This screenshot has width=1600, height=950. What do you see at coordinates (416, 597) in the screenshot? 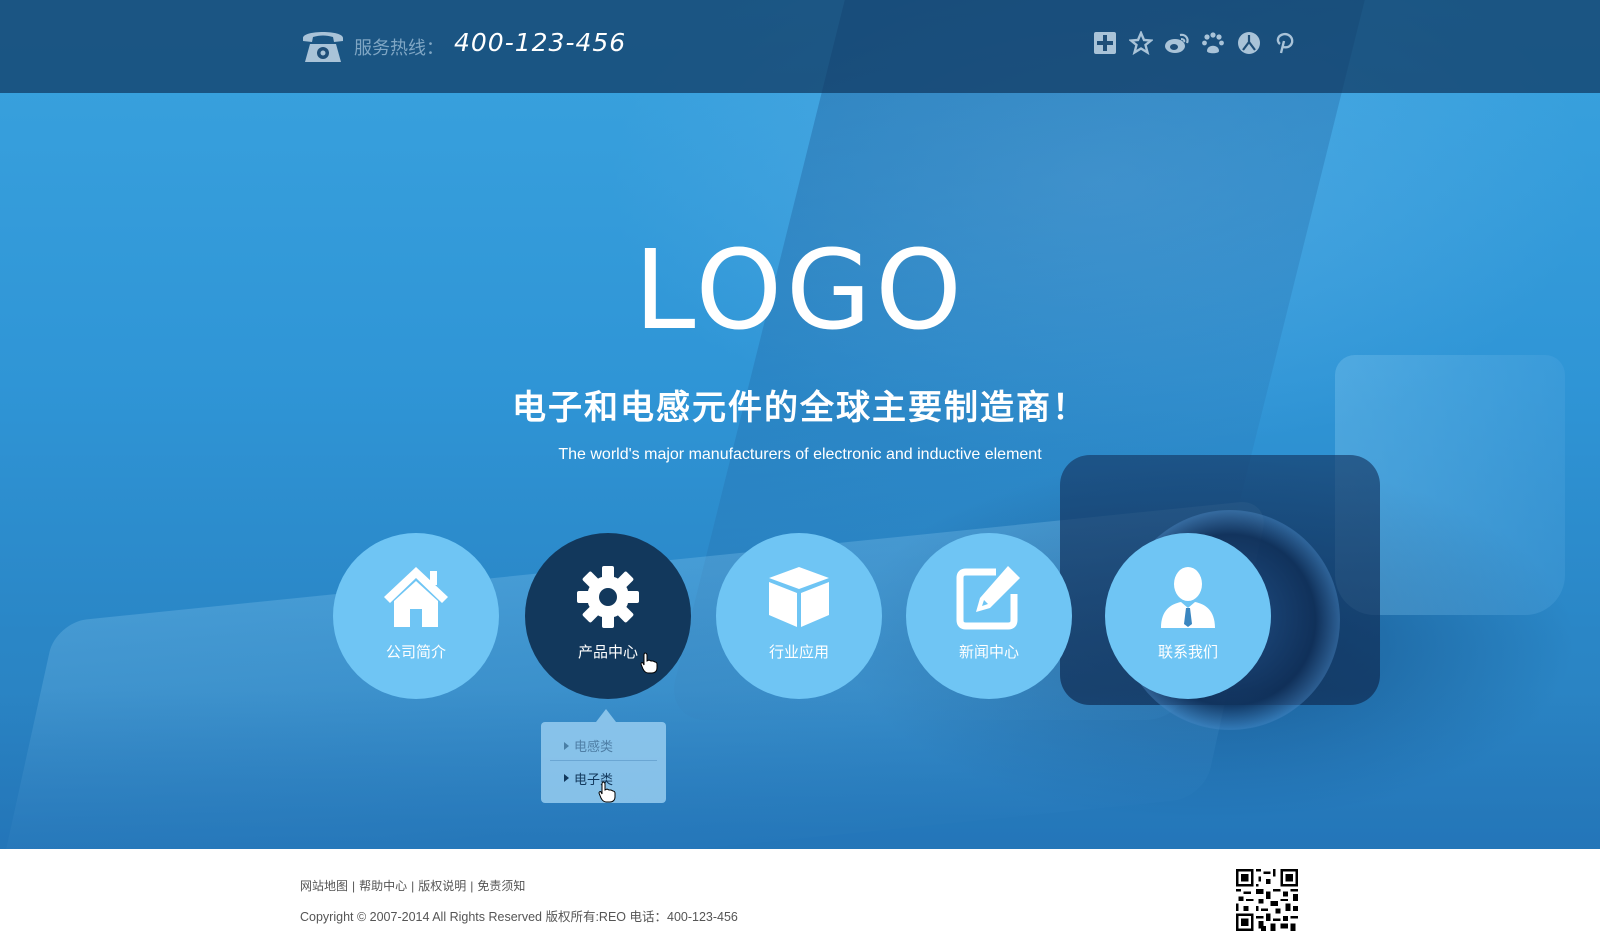
I see `home-icon` at bounding box center [416, 597].